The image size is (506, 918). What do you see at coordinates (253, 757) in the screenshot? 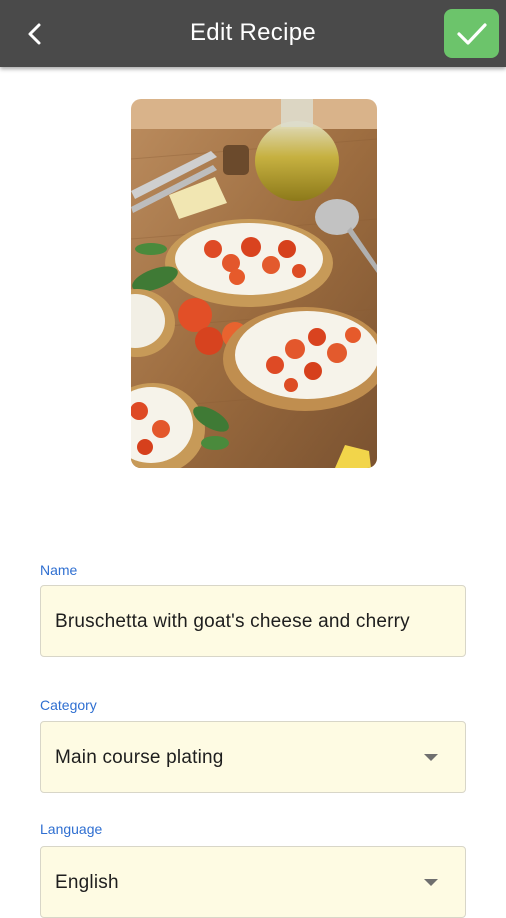
I see `category-dropdown: Main course plating` at bounding box center [253, 757].